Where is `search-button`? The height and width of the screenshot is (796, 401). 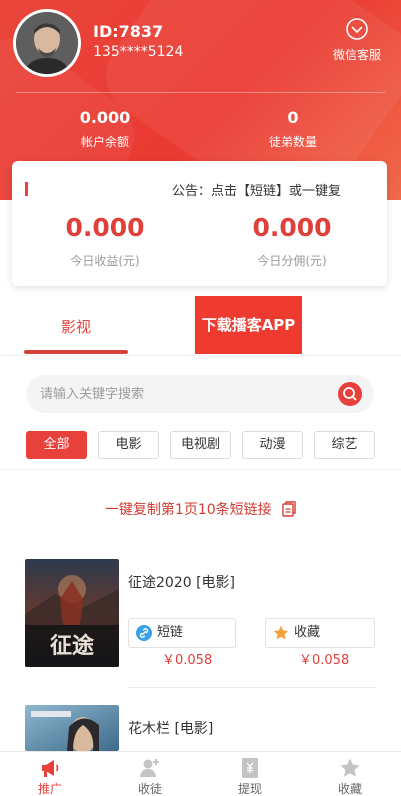
search-button is located at coordinates (350, 394).